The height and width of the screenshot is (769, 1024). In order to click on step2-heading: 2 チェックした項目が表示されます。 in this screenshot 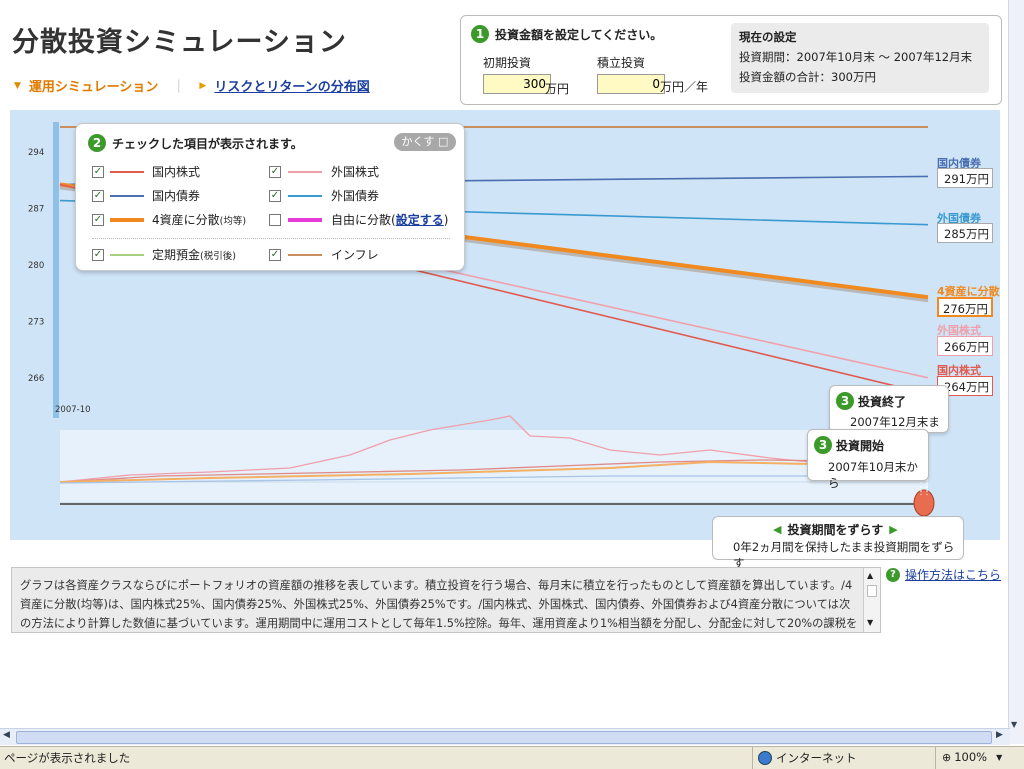, I will do `click(195, 143)`.